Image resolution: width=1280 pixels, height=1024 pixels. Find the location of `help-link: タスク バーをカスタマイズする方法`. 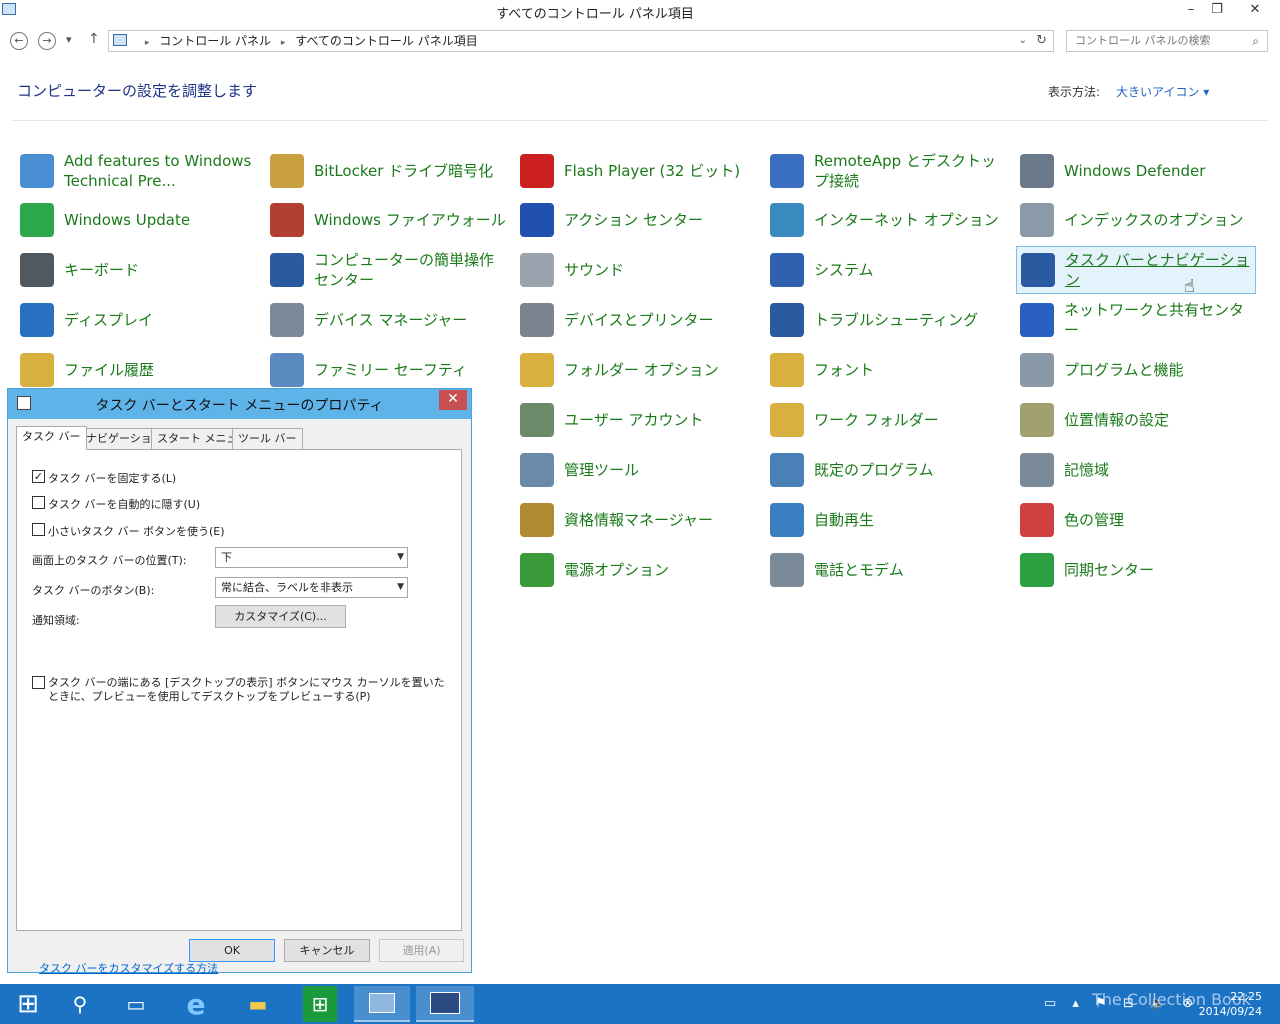

help-link: タスク バーをカスタマイズする方法 is located at coordinates (128, 968).